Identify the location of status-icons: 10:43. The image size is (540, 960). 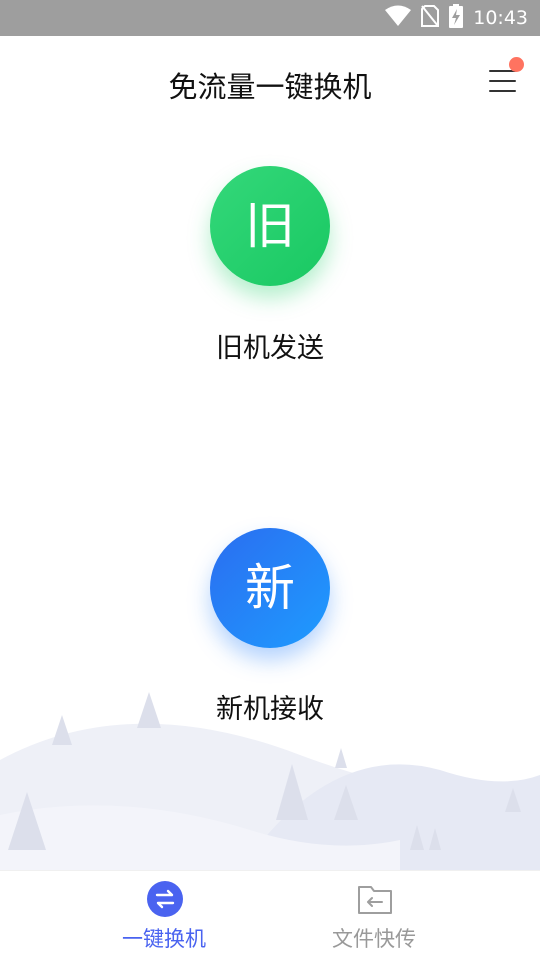
(456, 18).